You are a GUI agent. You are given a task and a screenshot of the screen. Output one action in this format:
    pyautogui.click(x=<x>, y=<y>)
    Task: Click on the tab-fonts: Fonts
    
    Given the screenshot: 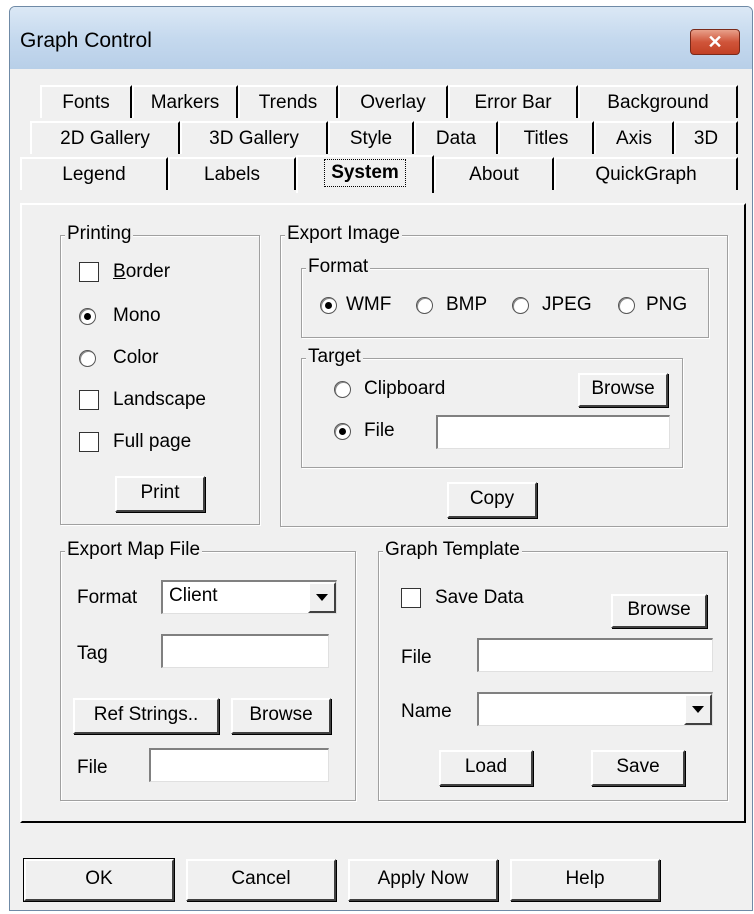 What is the action you would take?
    pyautogui.click(x=86, y=101)
    